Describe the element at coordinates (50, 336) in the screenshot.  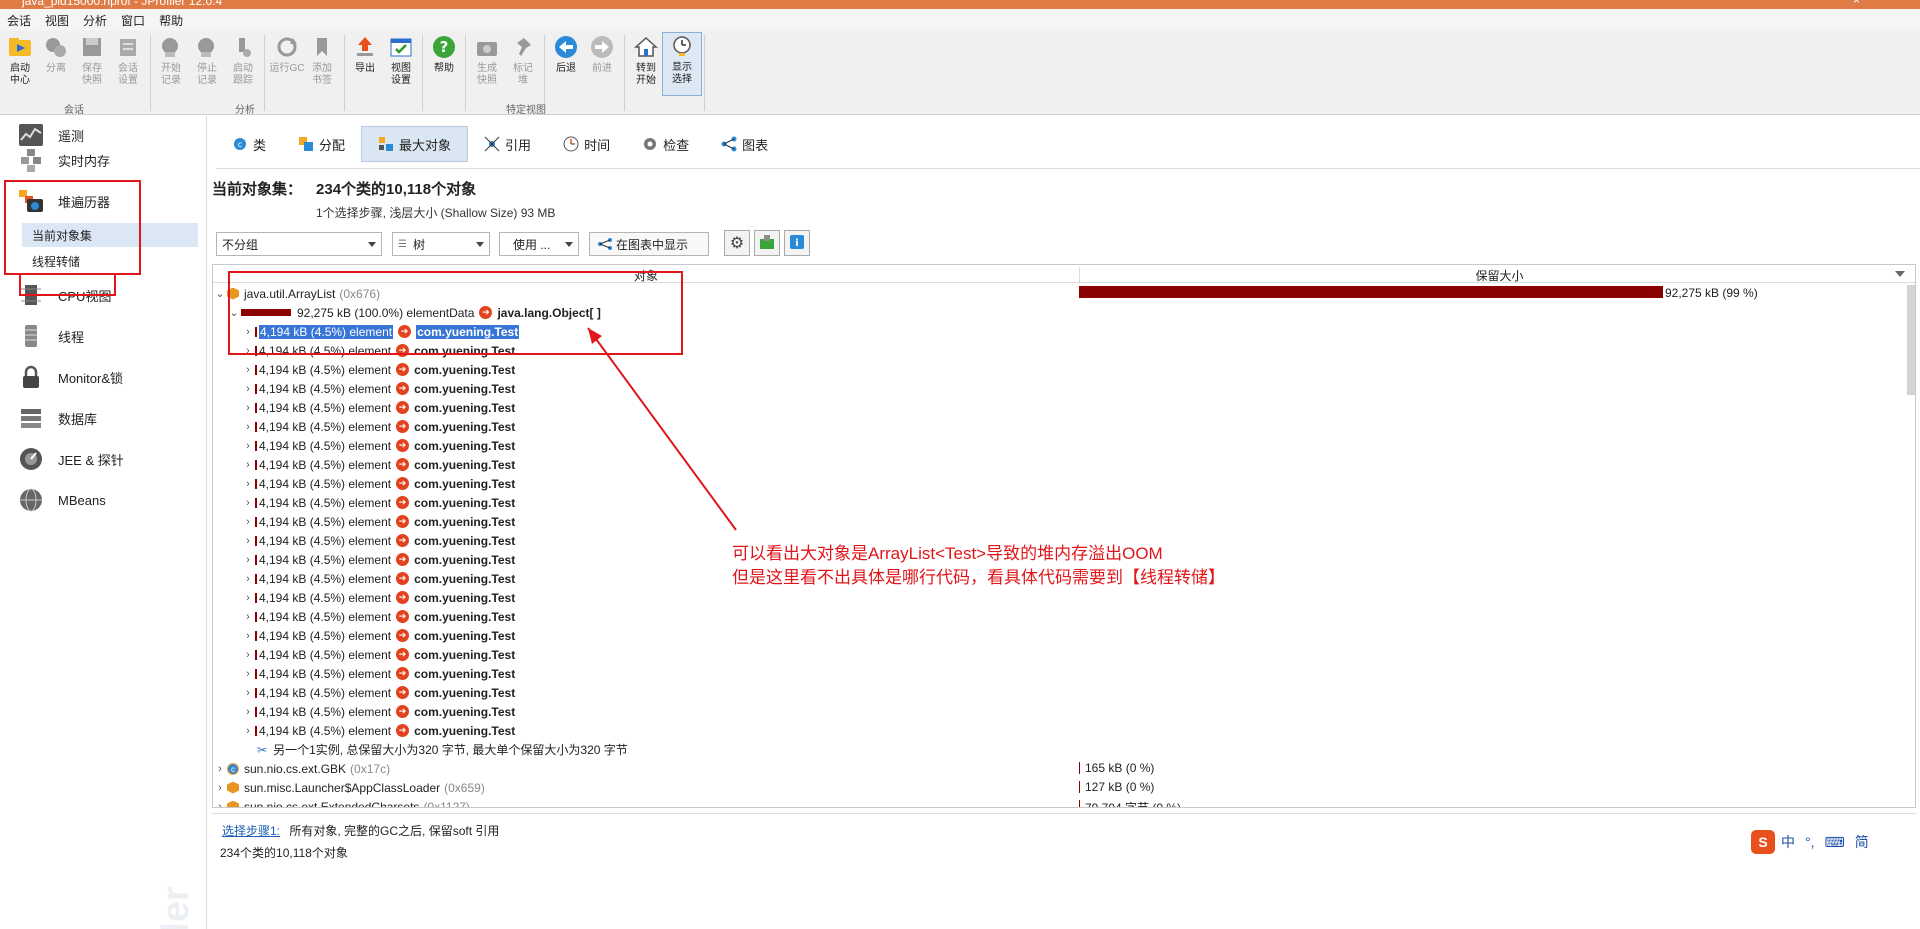
I see `sidebar-item-threads: 线程` at that location.